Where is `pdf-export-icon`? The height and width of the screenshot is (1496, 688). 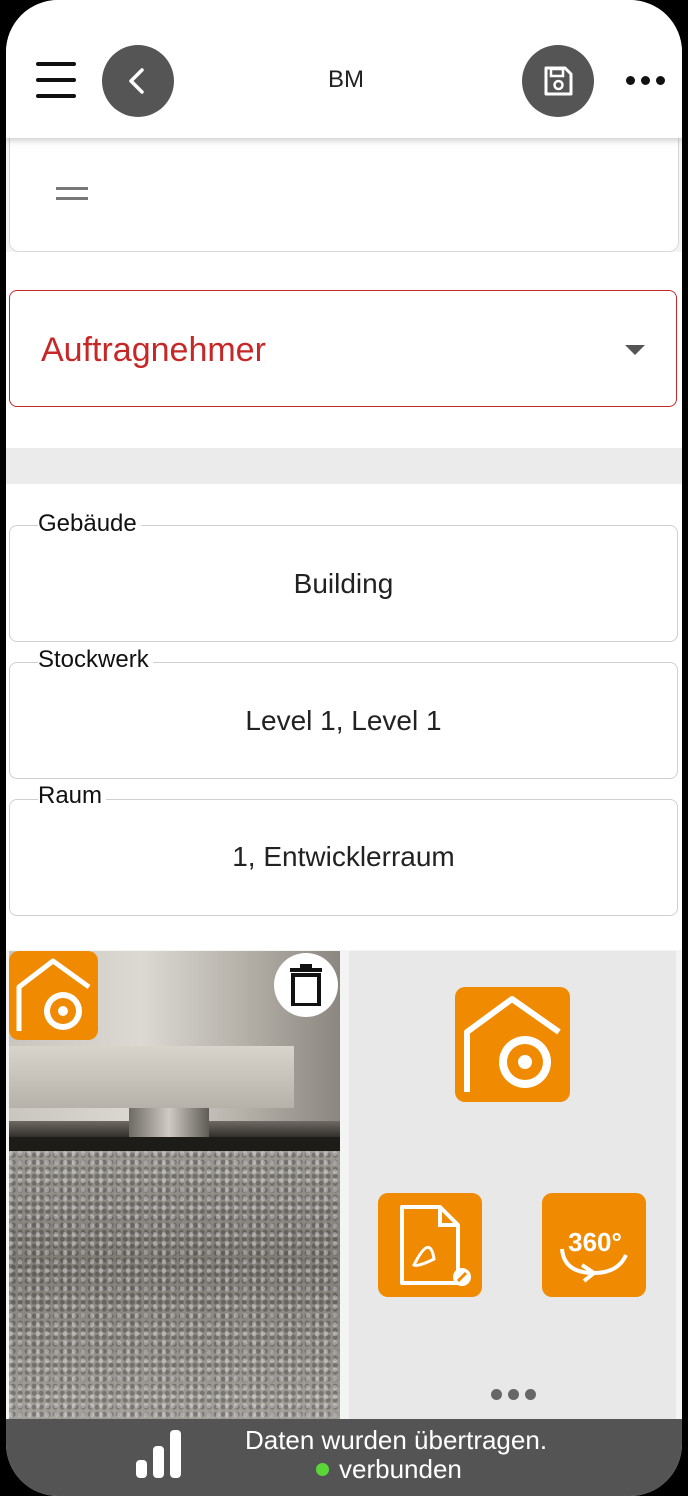 pdf-export-icon is located at coordinates (435, 1245).